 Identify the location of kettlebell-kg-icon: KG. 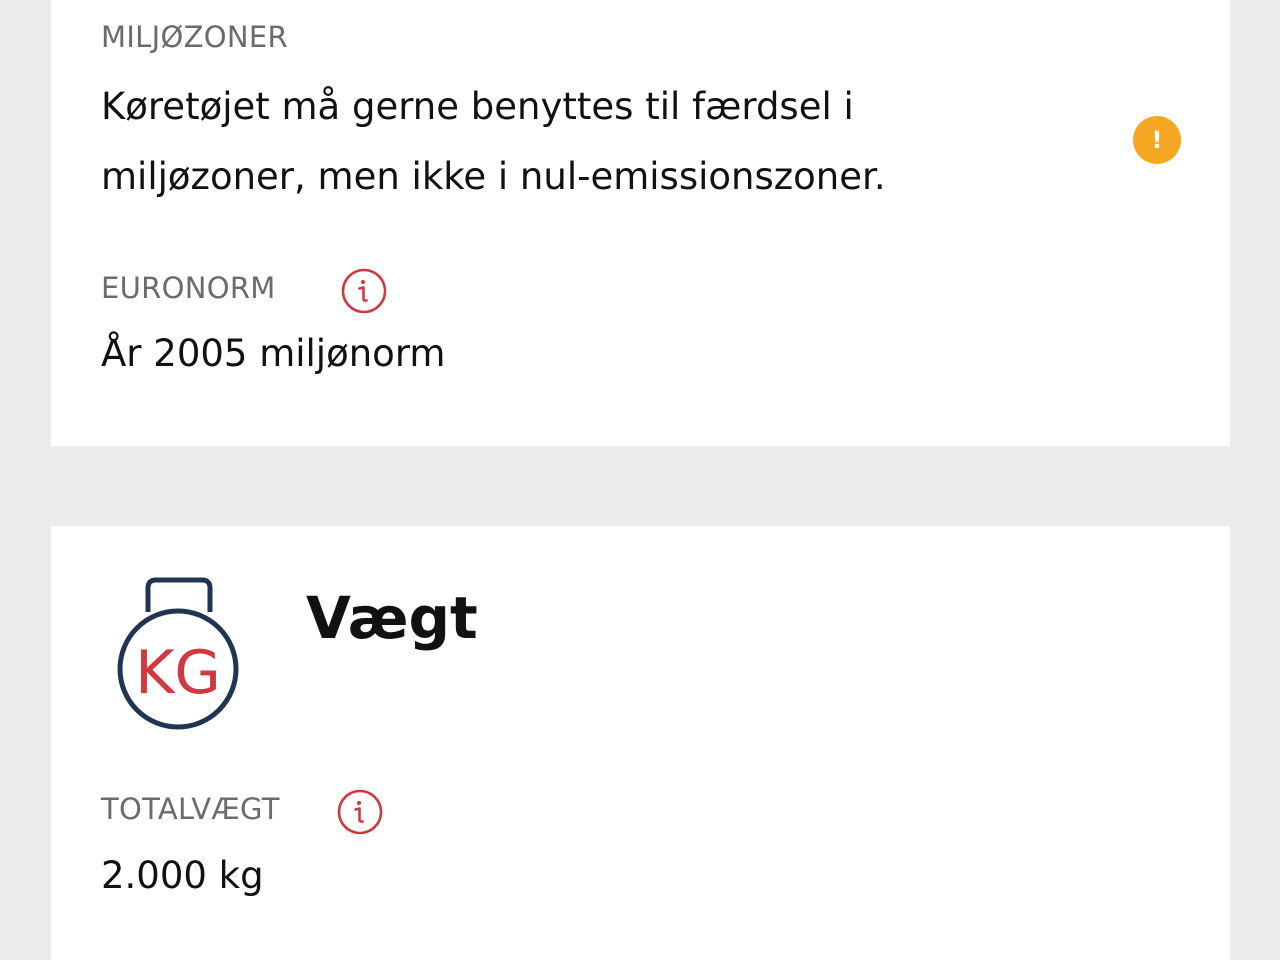
(178, 653).